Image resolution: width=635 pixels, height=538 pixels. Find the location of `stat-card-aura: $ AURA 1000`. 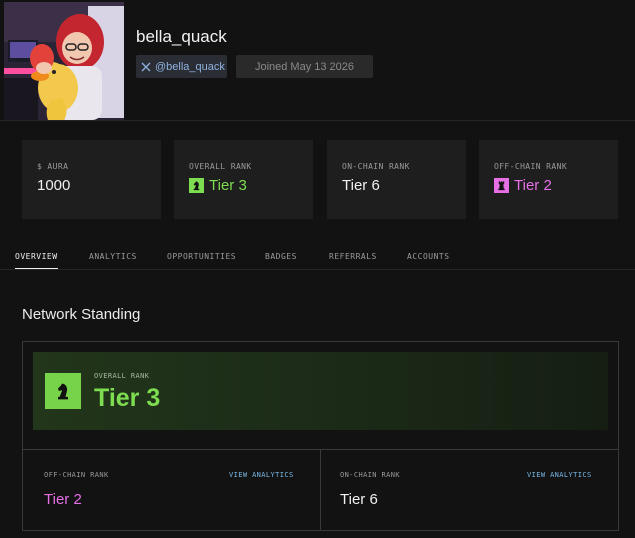

stat-card-aura: $ AURA 1000 is located at coordinates (91, 179).